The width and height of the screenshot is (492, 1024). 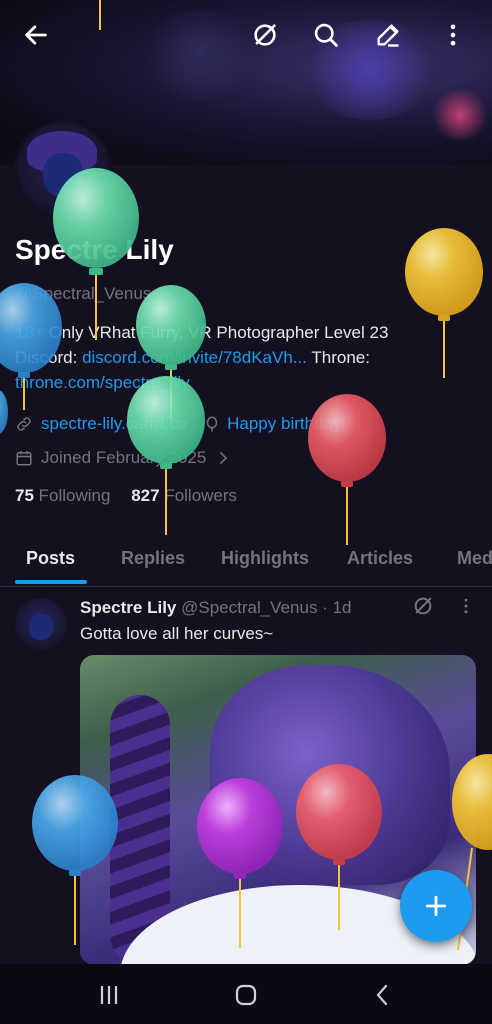 What do you see at coordinates (474, 558) in the screenshot?
I see `tab-media: Med` at bounding box center [474, 558].